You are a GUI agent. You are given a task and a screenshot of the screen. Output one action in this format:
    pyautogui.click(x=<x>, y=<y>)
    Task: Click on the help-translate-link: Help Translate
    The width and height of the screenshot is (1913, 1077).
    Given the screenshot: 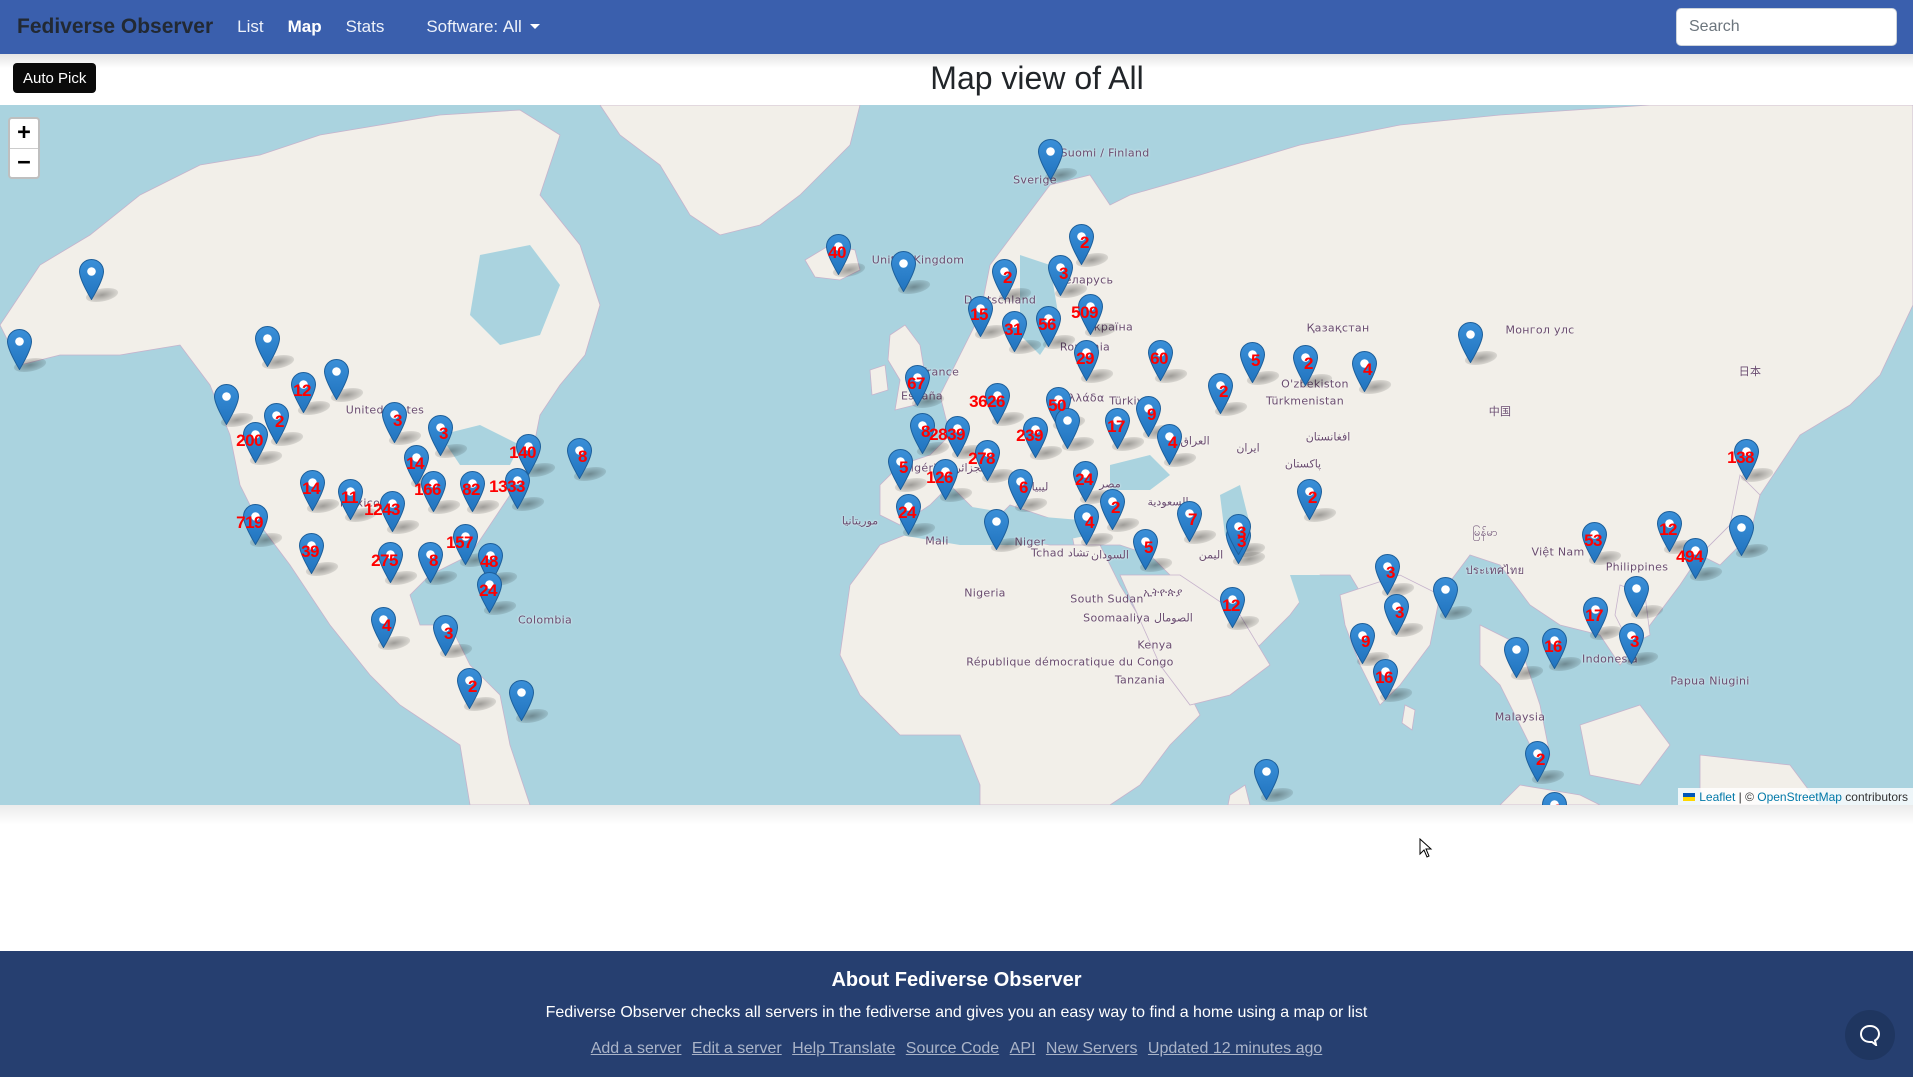 What is the action you would take?
    pyautogui.click(x=843, y=1048)
    